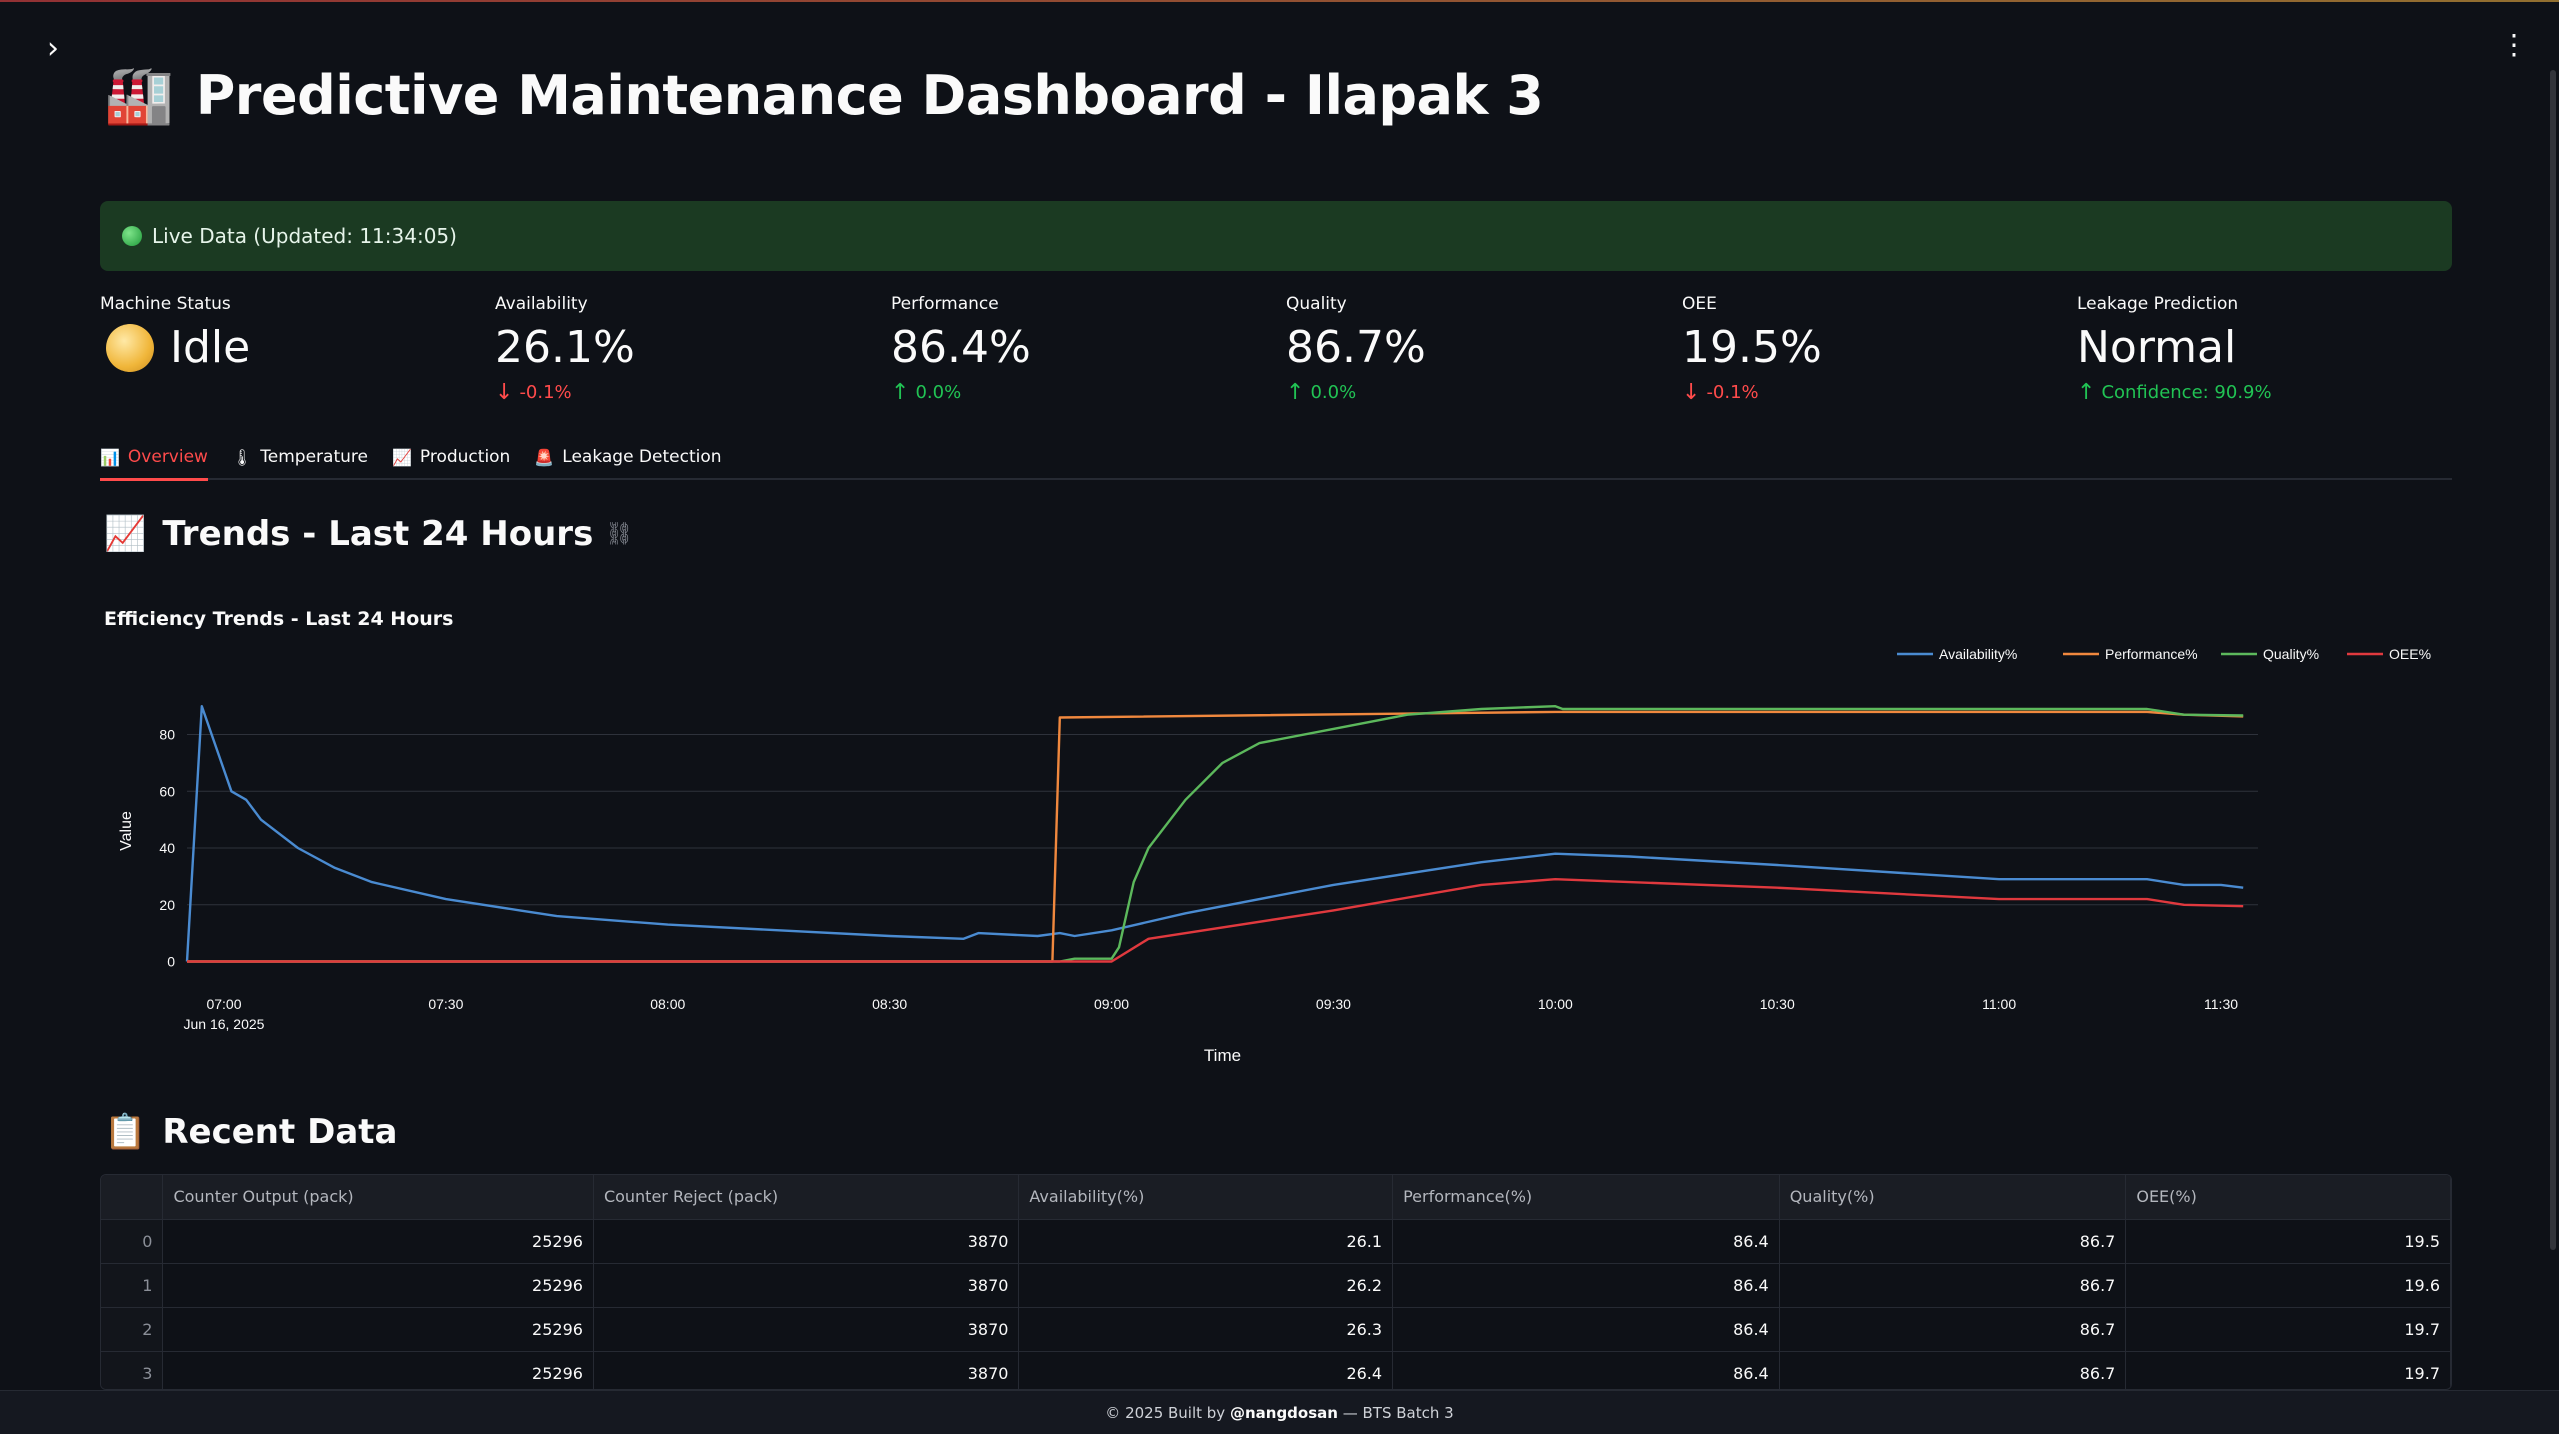 Image resolution: width=2559 pixels, height=1434 pixels. I want to click on x-tick-label: 09:00, so click(1111, 1004).